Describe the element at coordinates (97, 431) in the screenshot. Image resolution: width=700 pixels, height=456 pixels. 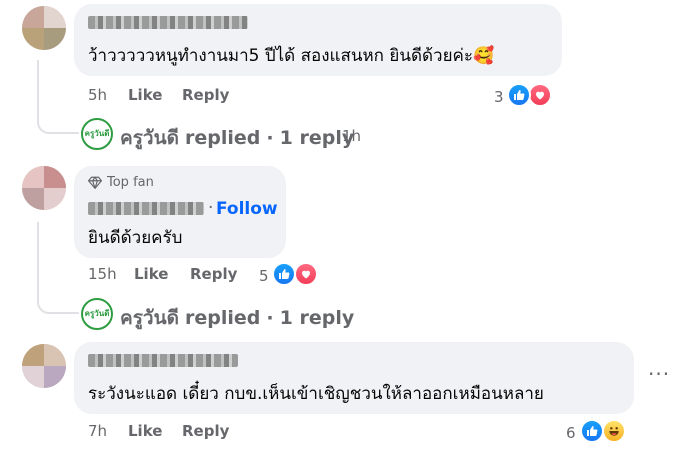
I see `comment-time: 7h` at that location.